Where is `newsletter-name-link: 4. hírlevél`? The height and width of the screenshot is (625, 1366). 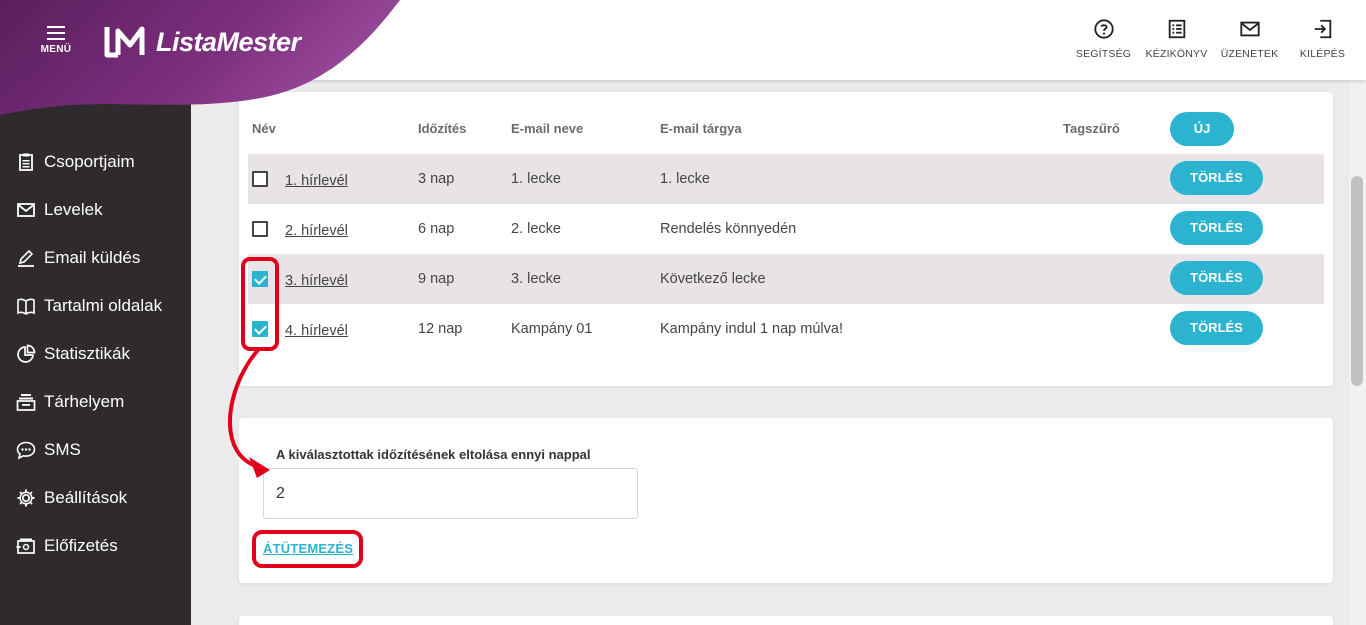 newsletter-name-link: 4. hírlevél is located at coordinates (316, 331).